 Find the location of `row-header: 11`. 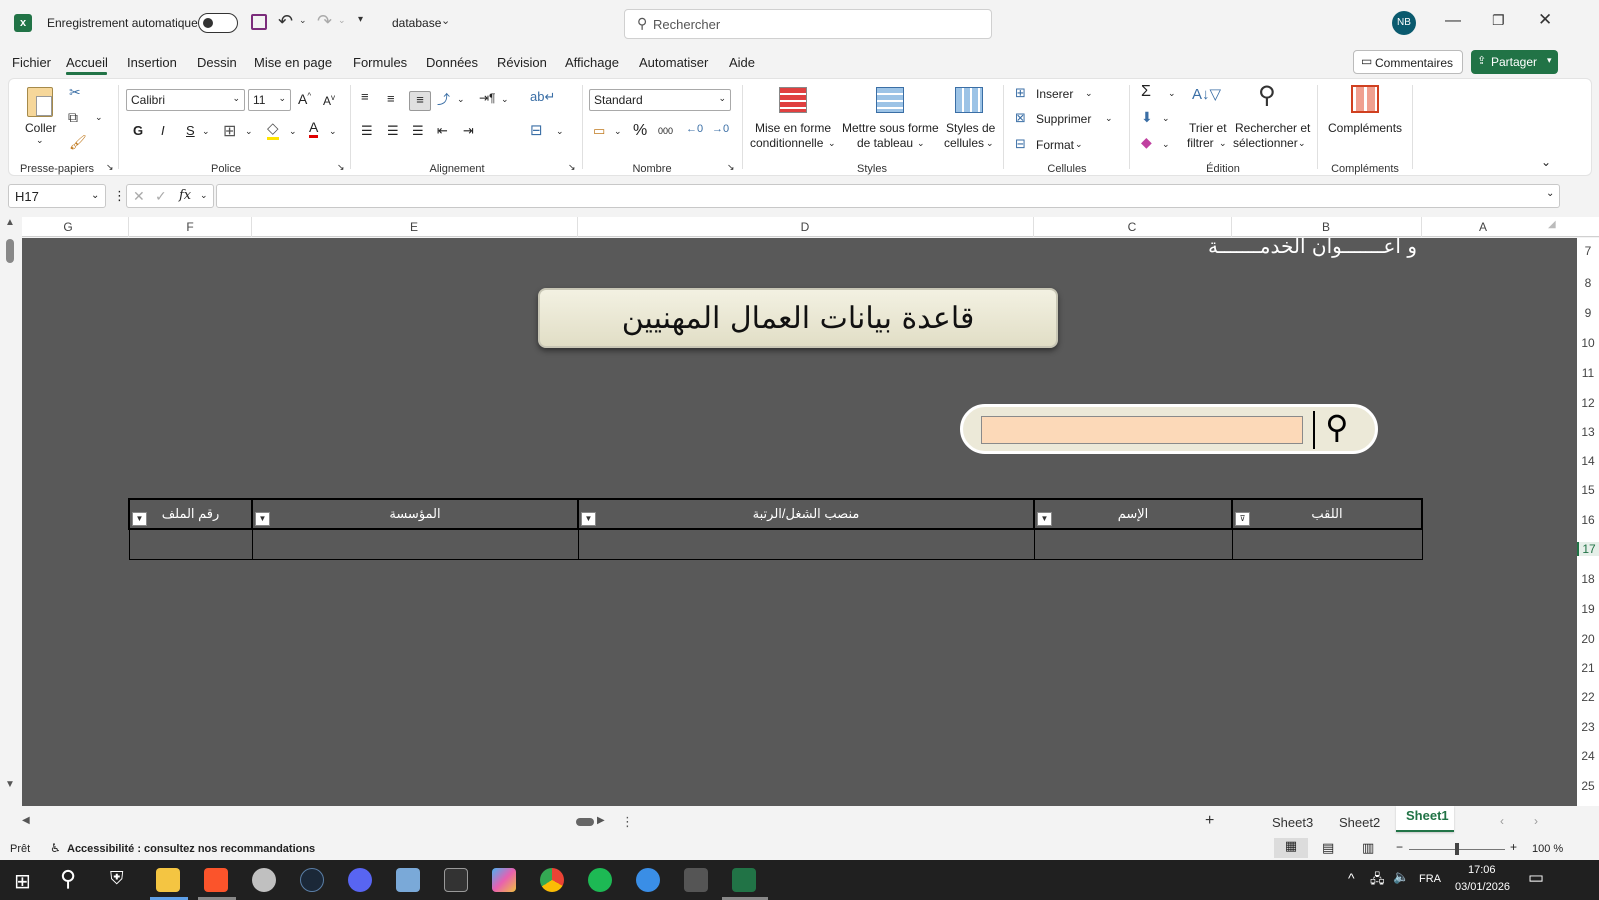

row-header: 11 is located at coordinates (1588, 373).